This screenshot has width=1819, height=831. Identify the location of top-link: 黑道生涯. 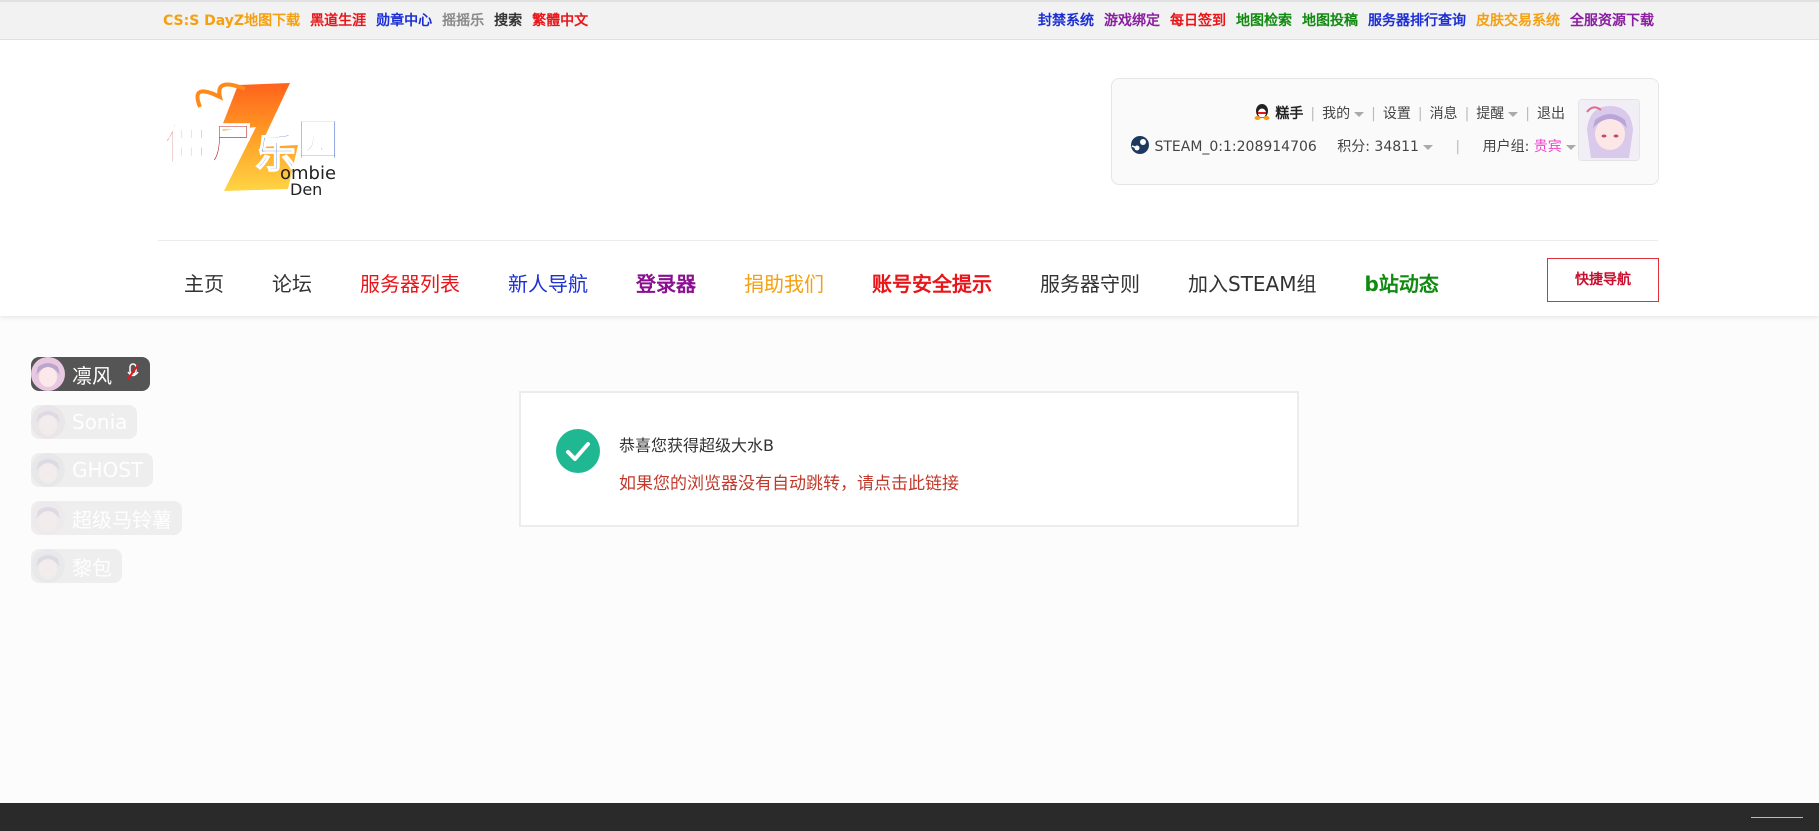
(338, 21).